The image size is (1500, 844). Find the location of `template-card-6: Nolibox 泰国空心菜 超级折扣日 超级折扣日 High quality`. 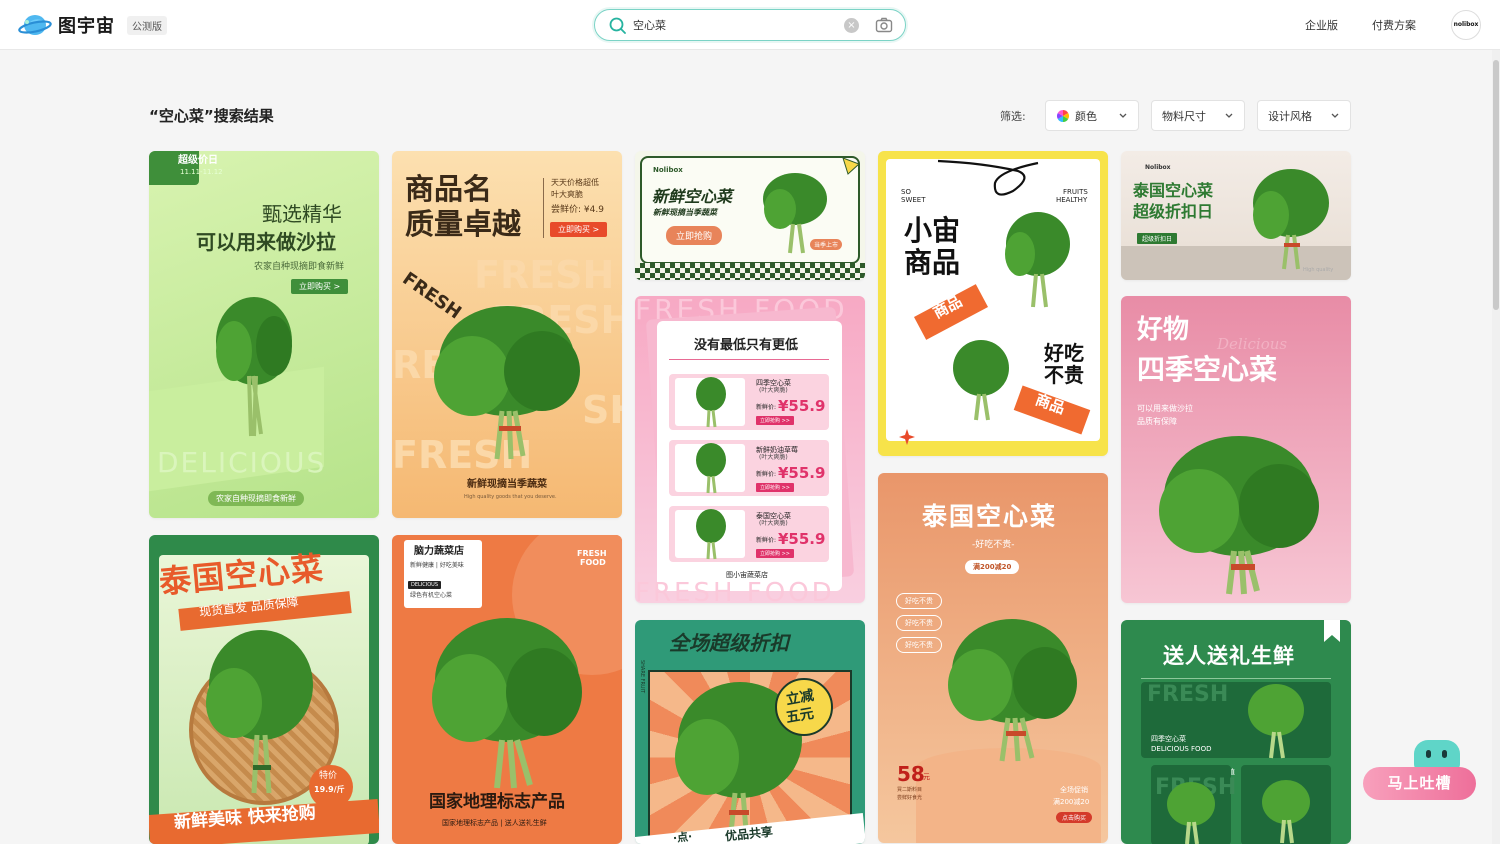

template-card-6: Nolibox 泰国空心菜 超级折扣日 超级折扣日 High quality is located at coordinates (1236, 215).